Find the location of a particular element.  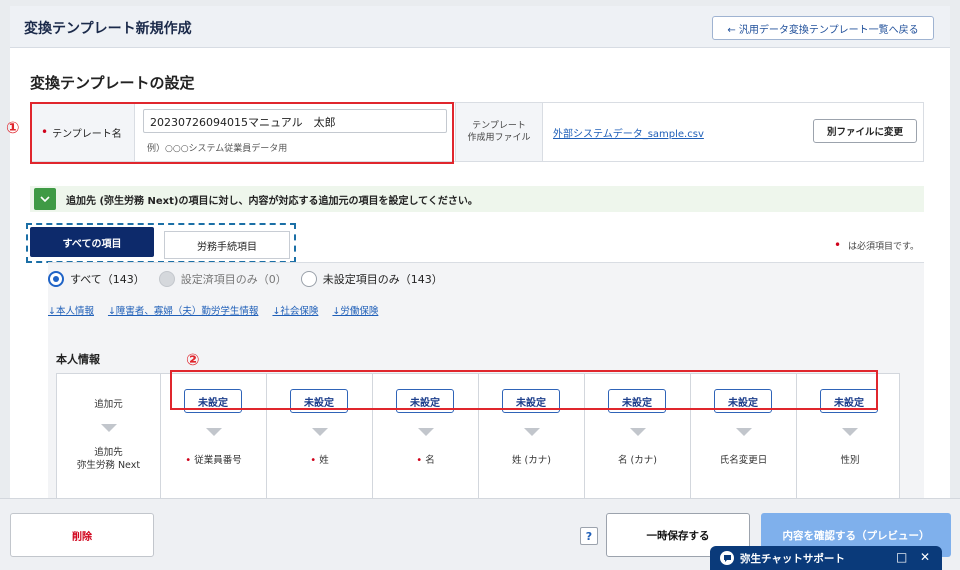

required-note: • は必須項目です。 is located at coordinates (876, 245).